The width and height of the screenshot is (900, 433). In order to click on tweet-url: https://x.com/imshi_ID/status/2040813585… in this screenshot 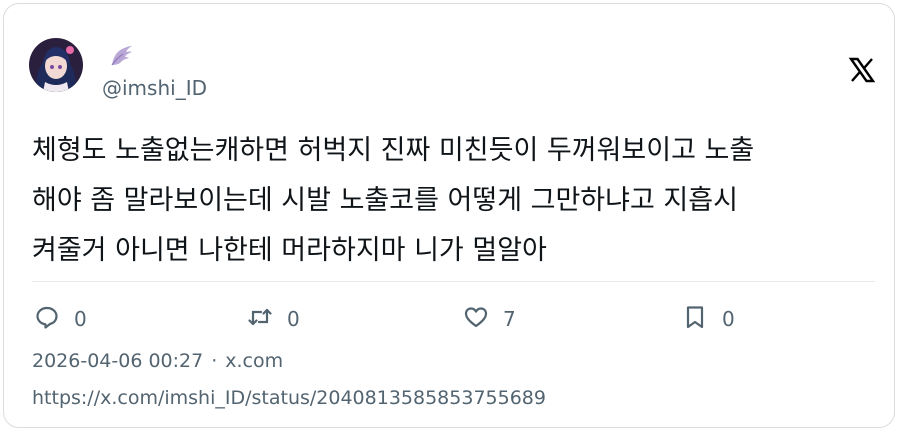, I will do `click(289, 398)`.